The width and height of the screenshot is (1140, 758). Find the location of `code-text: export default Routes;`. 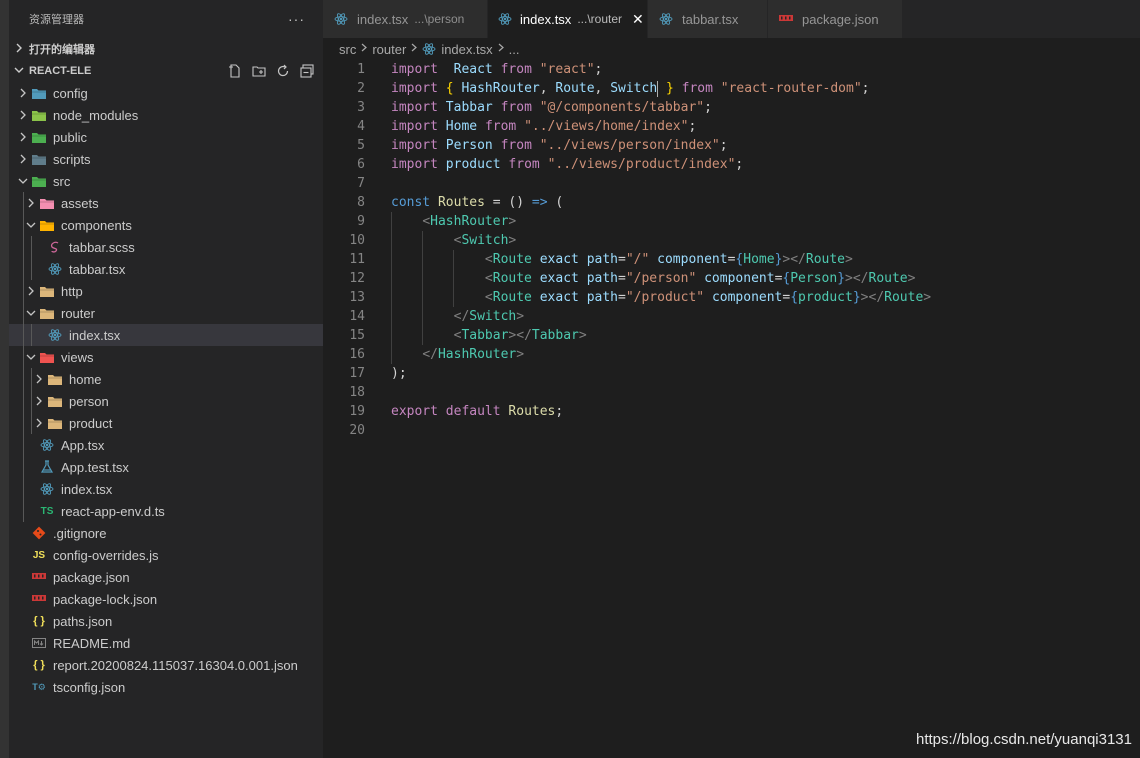

code-text: export default Routes; is located at coordinates (477, 411).